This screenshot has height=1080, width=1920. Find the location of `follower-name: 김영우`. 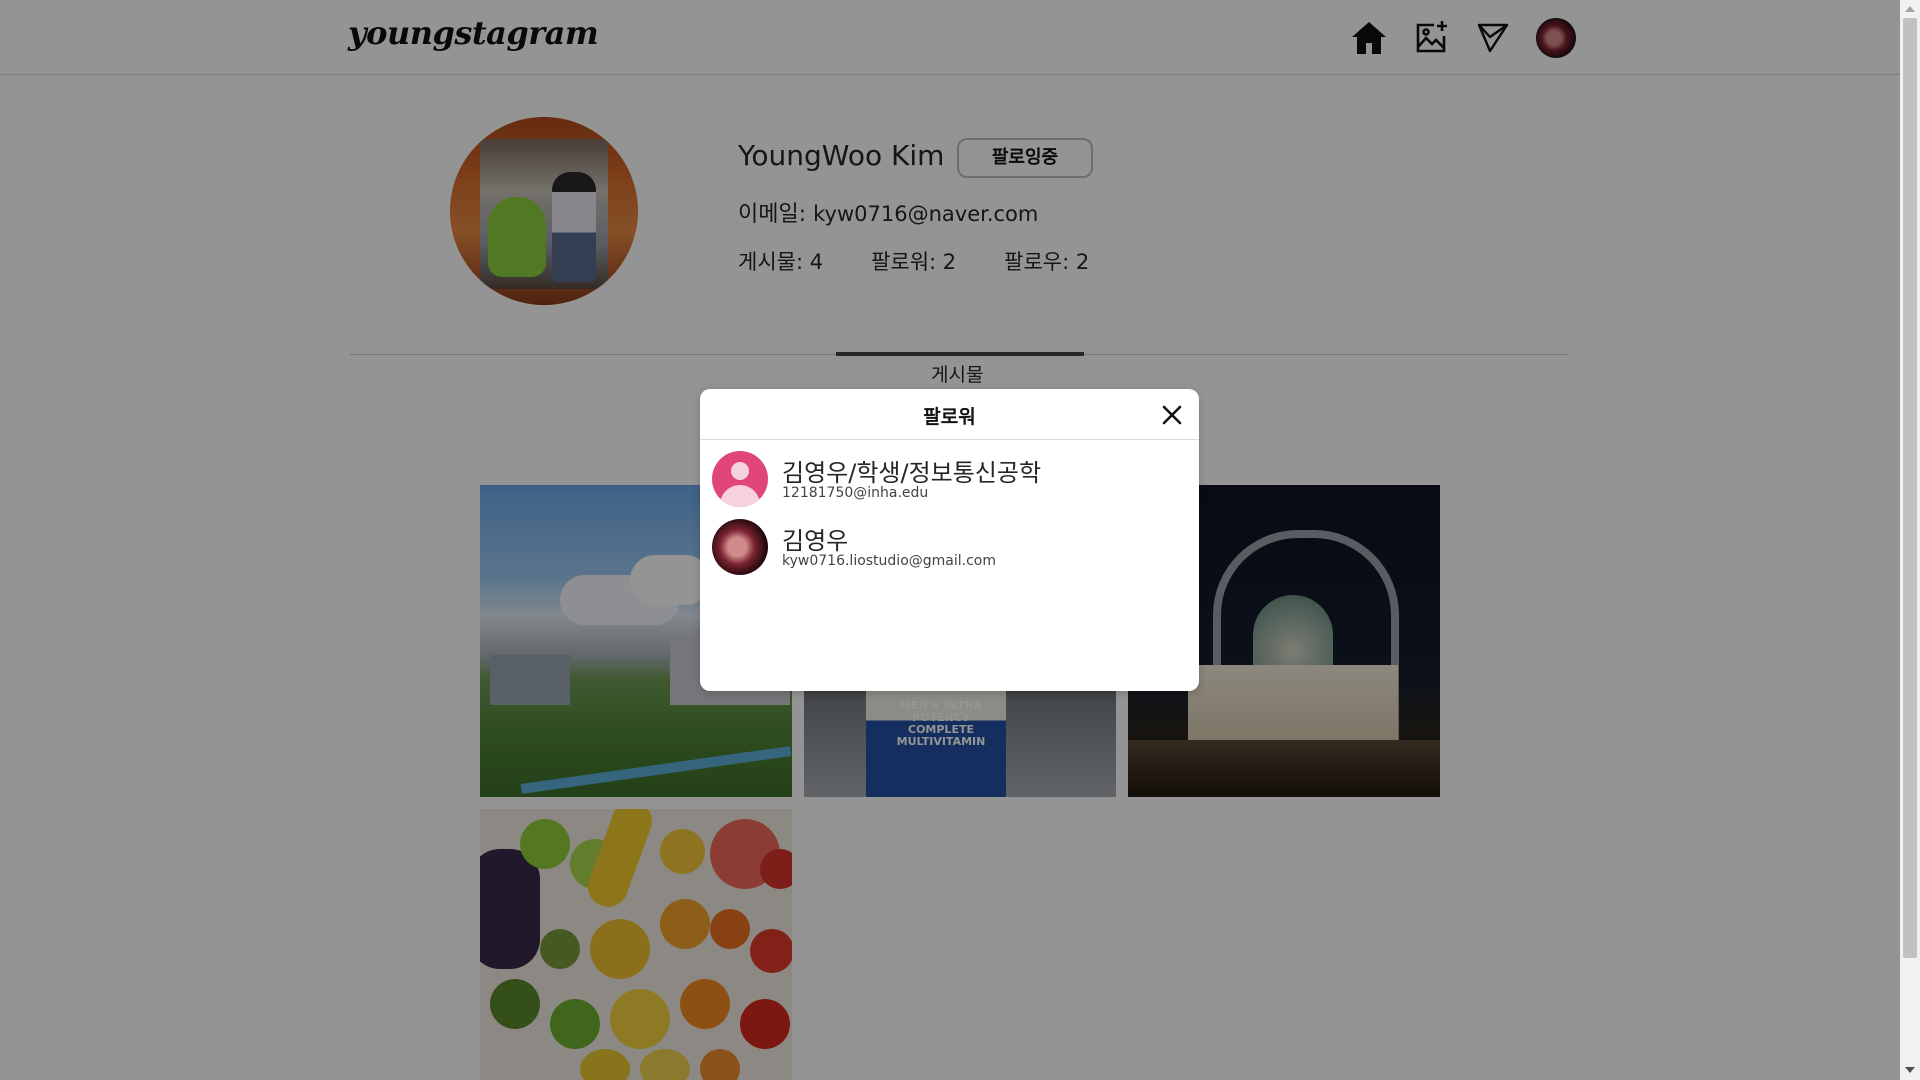

follower-name: 김영우 is located at coordinates (815, 541).